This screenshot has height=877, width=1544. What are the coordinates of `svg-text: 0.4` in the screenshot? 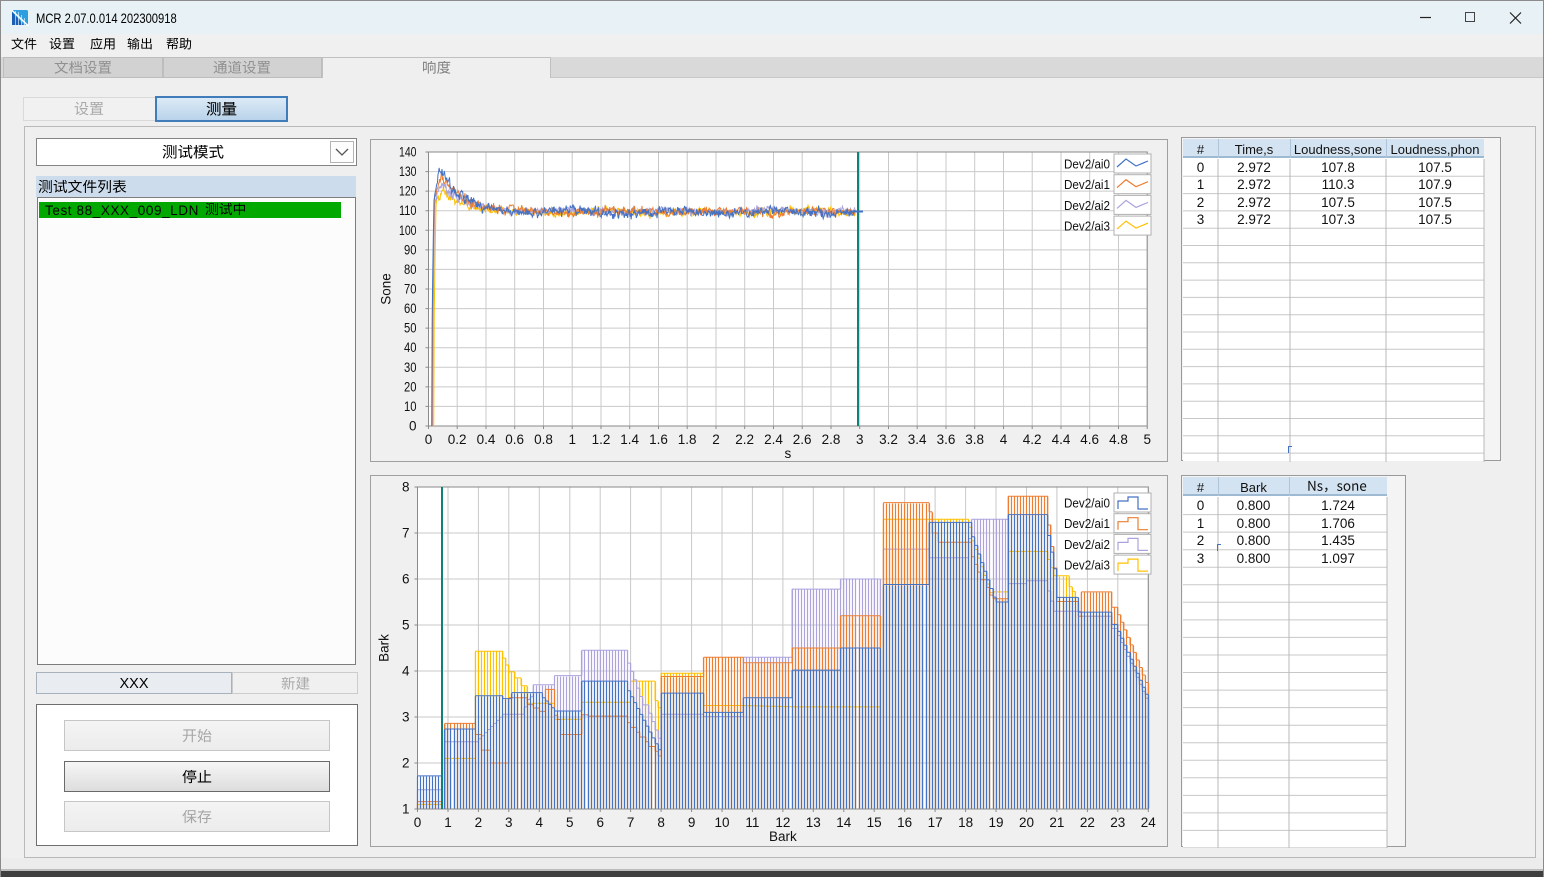 It's located at (486, 439).